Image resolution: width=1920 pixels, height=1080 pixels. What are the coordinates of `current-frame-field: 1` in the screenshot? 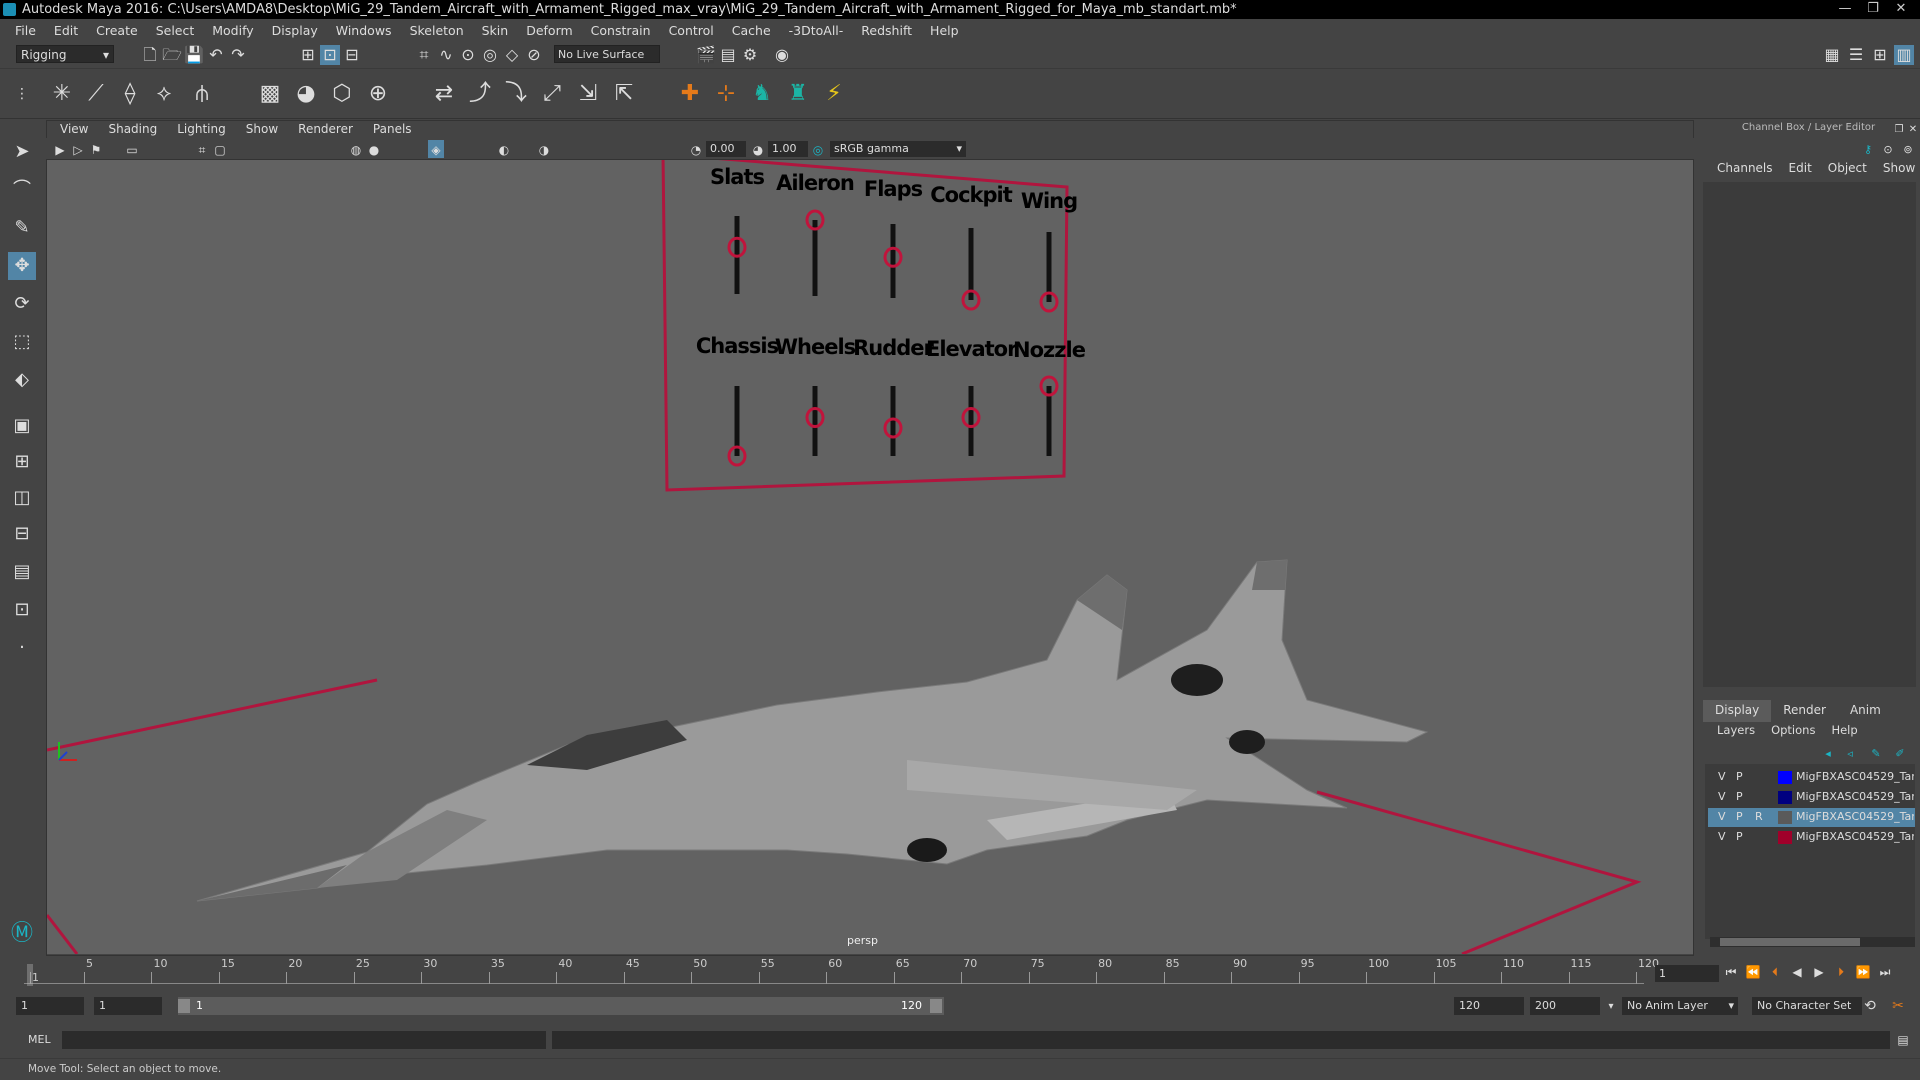 It's located at (1687, 973).